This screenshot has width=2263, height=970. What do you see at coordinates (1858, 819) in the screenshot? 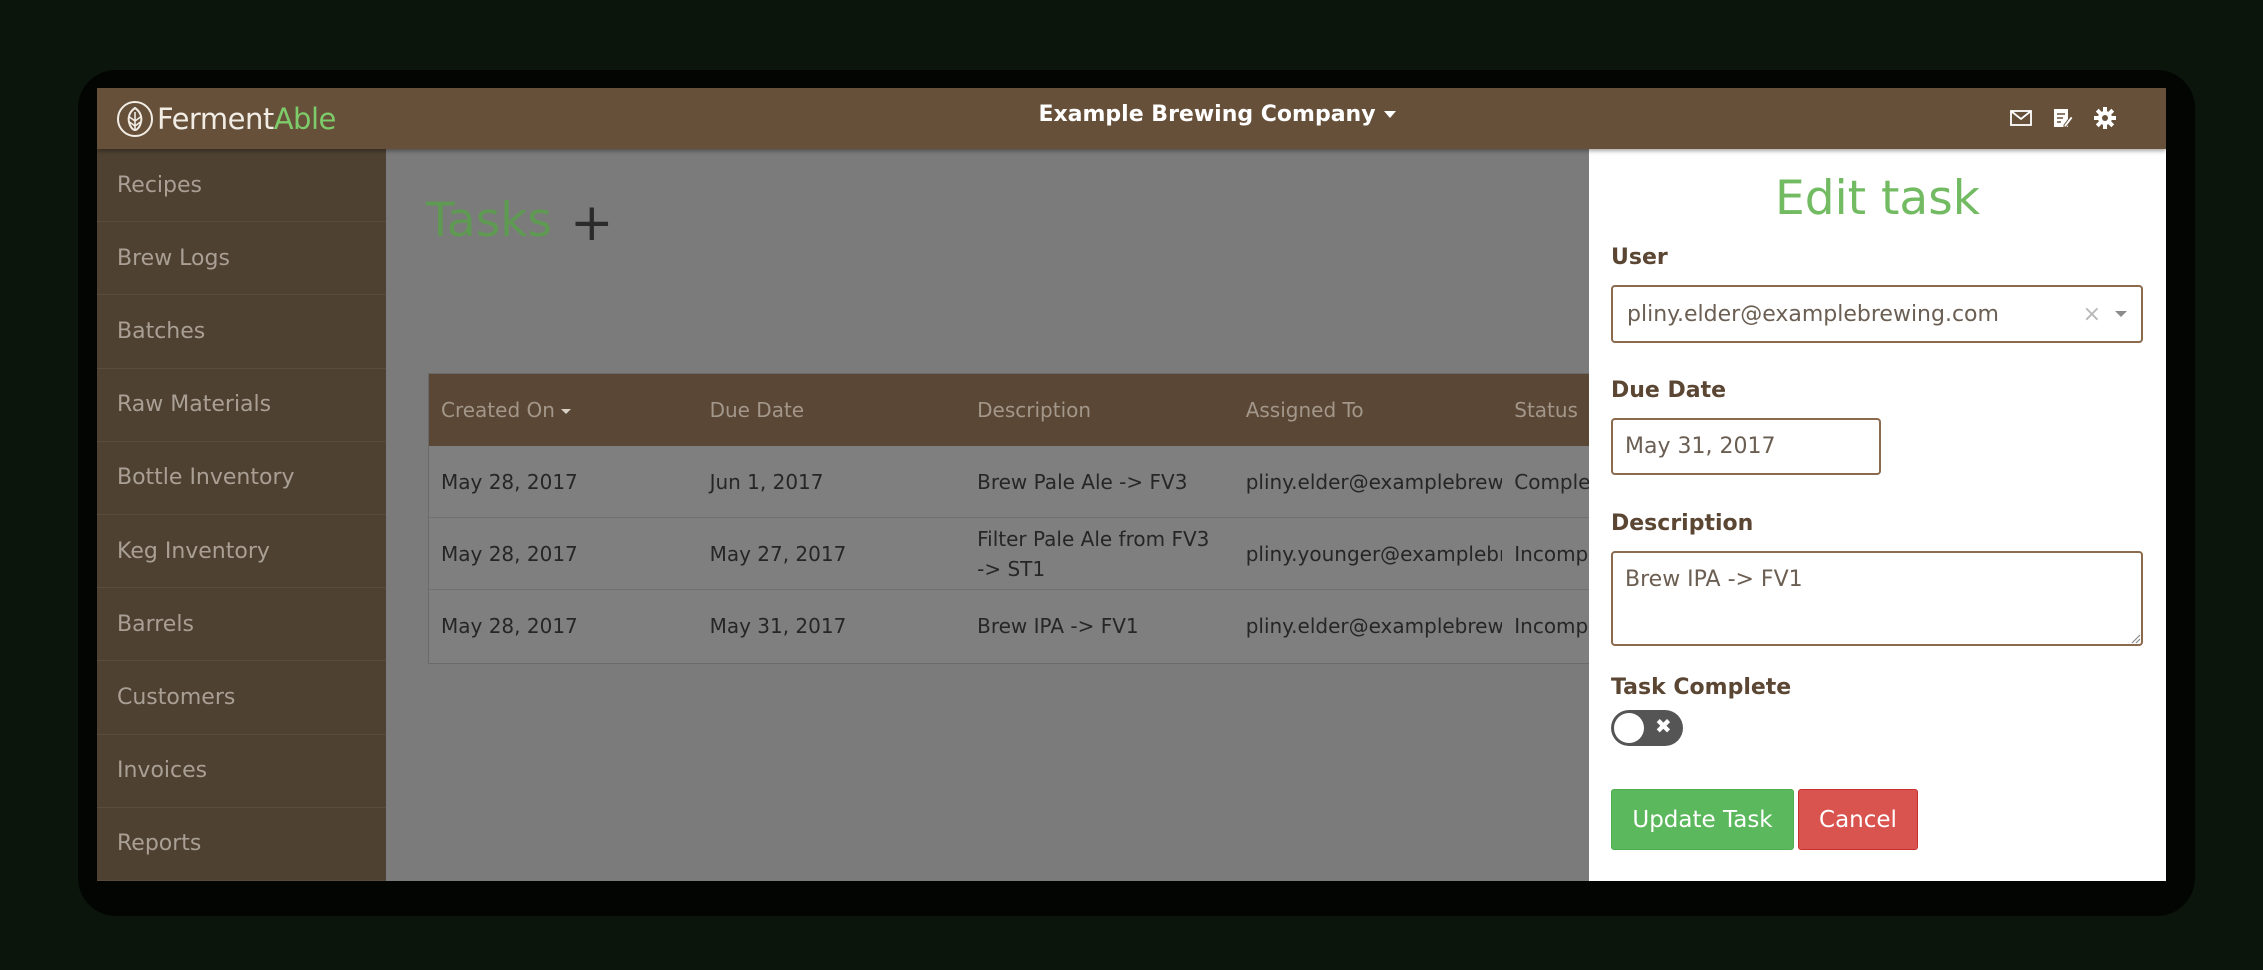
I see `cancel-button: Cancel` at bounding box center [1858, 819].